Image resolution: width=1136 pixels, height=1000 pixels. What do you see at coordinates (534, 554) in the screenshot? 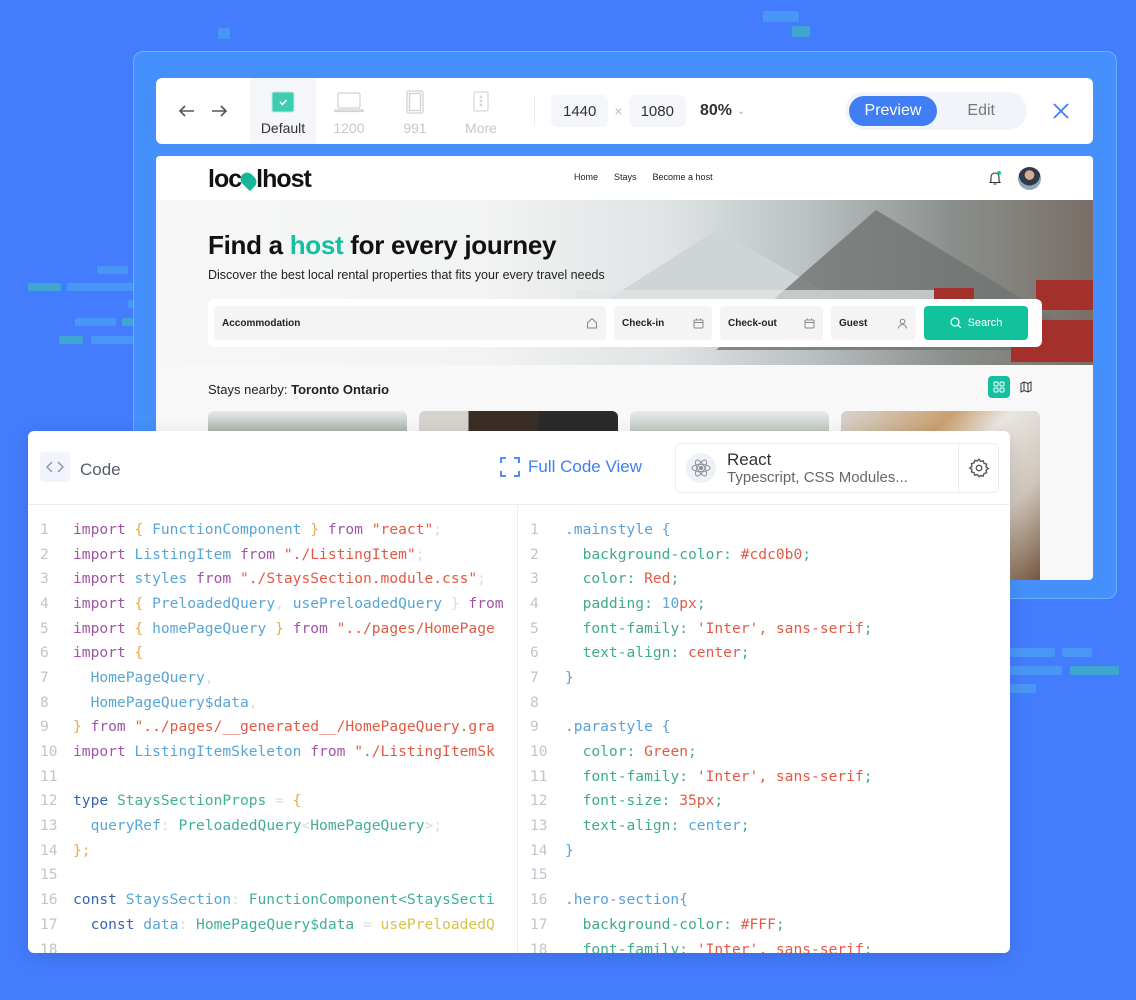
I see `line-number: 2` at bounding box center [534, 554].